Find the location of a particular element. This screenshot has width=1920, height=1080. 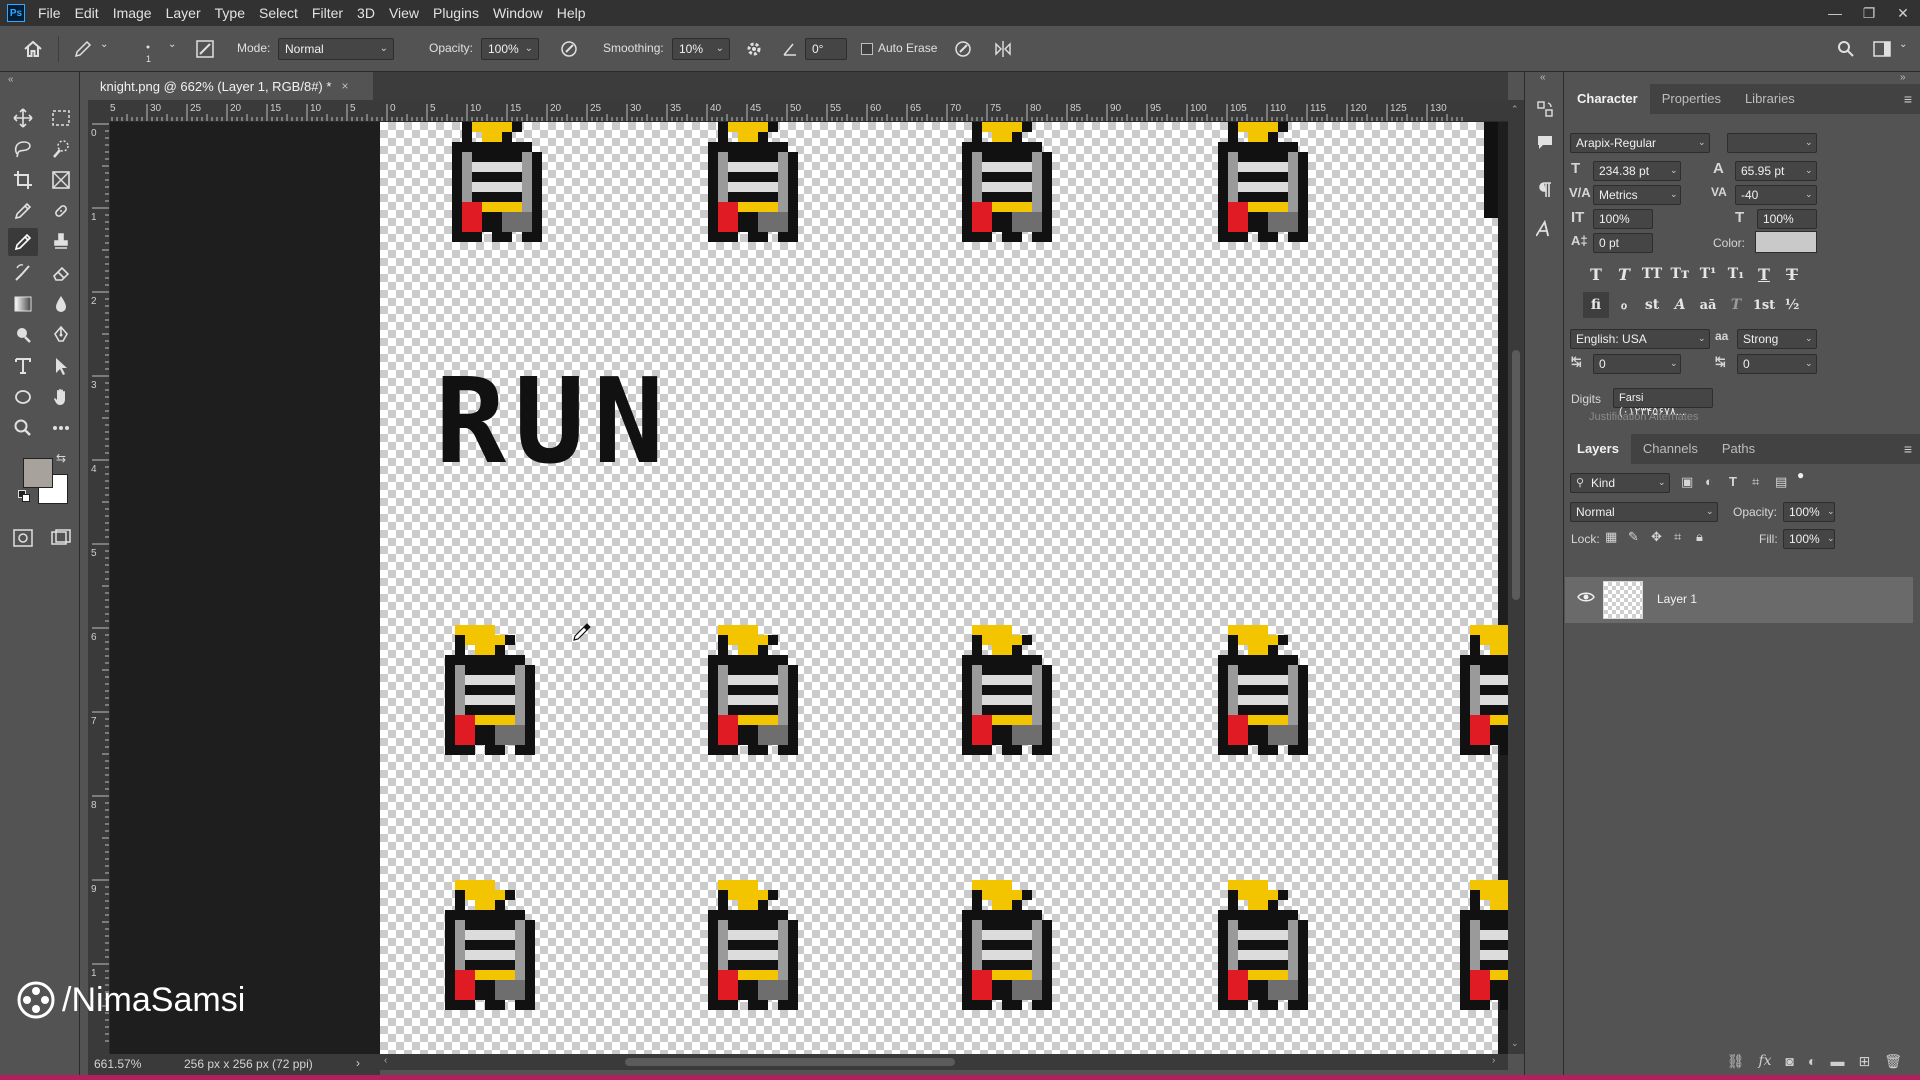

mode-dropdown: Normal ⌄ is located at coordinates (336, 49).